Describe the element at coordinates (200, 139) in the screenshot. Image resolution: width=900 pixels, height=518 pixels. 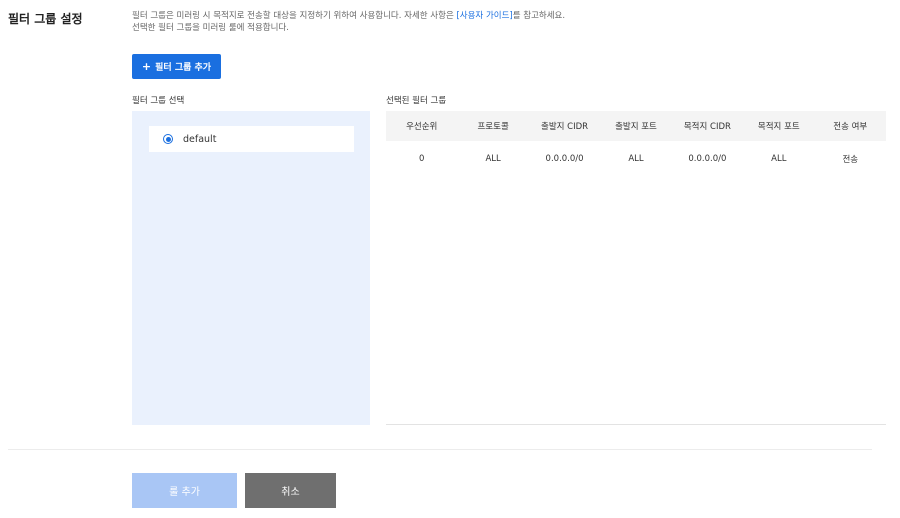
I see `filter-group-name: default` at that location.